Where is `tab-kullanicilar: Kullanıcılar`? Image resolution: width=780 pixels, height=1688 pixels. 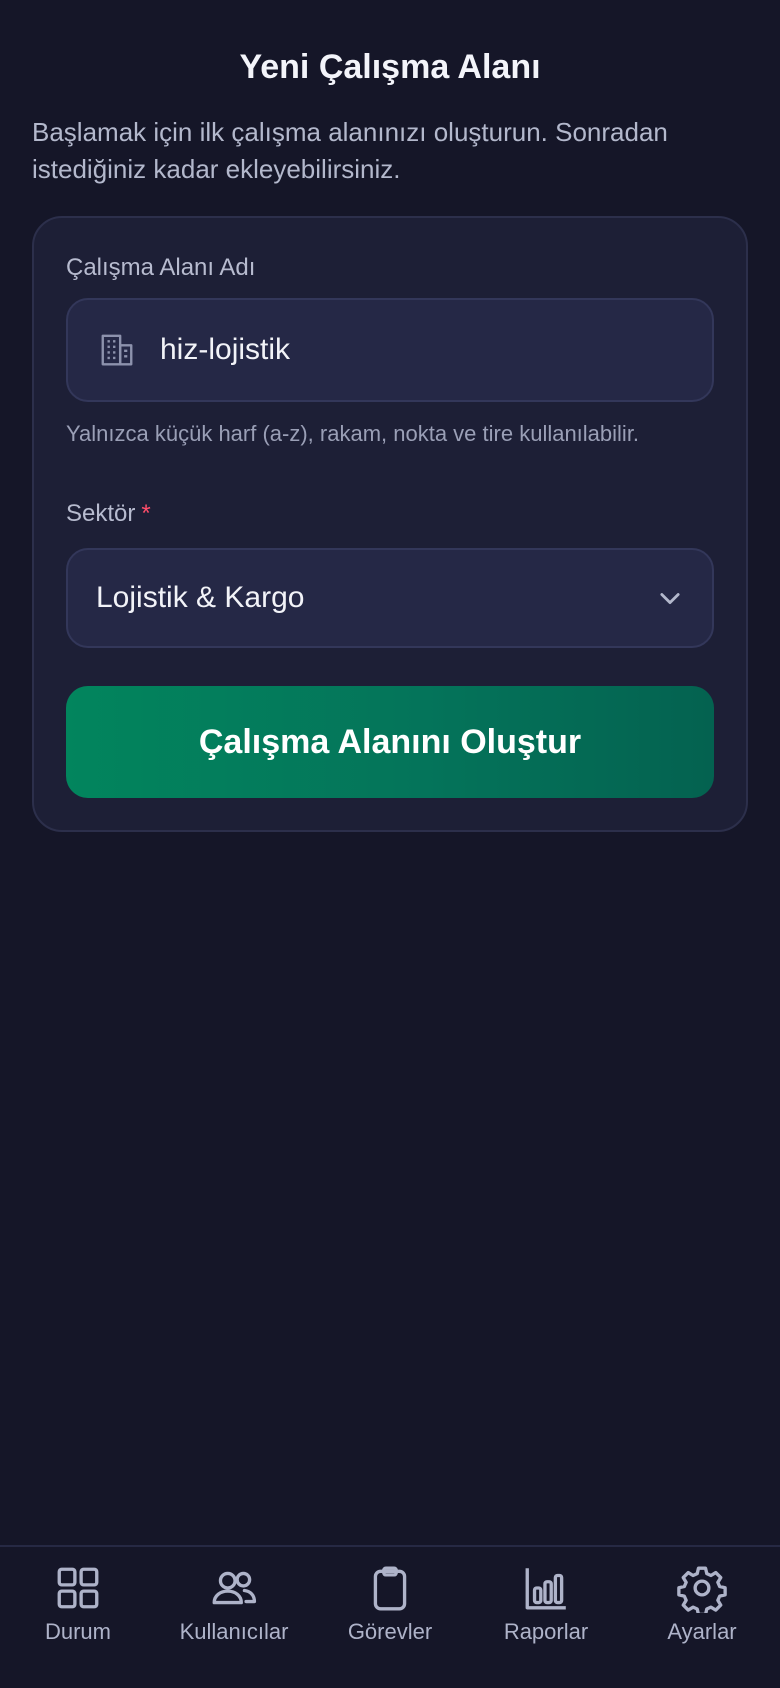 tab-kullanicilar: Kullanıcılar is located at coordinates (234, 1617).